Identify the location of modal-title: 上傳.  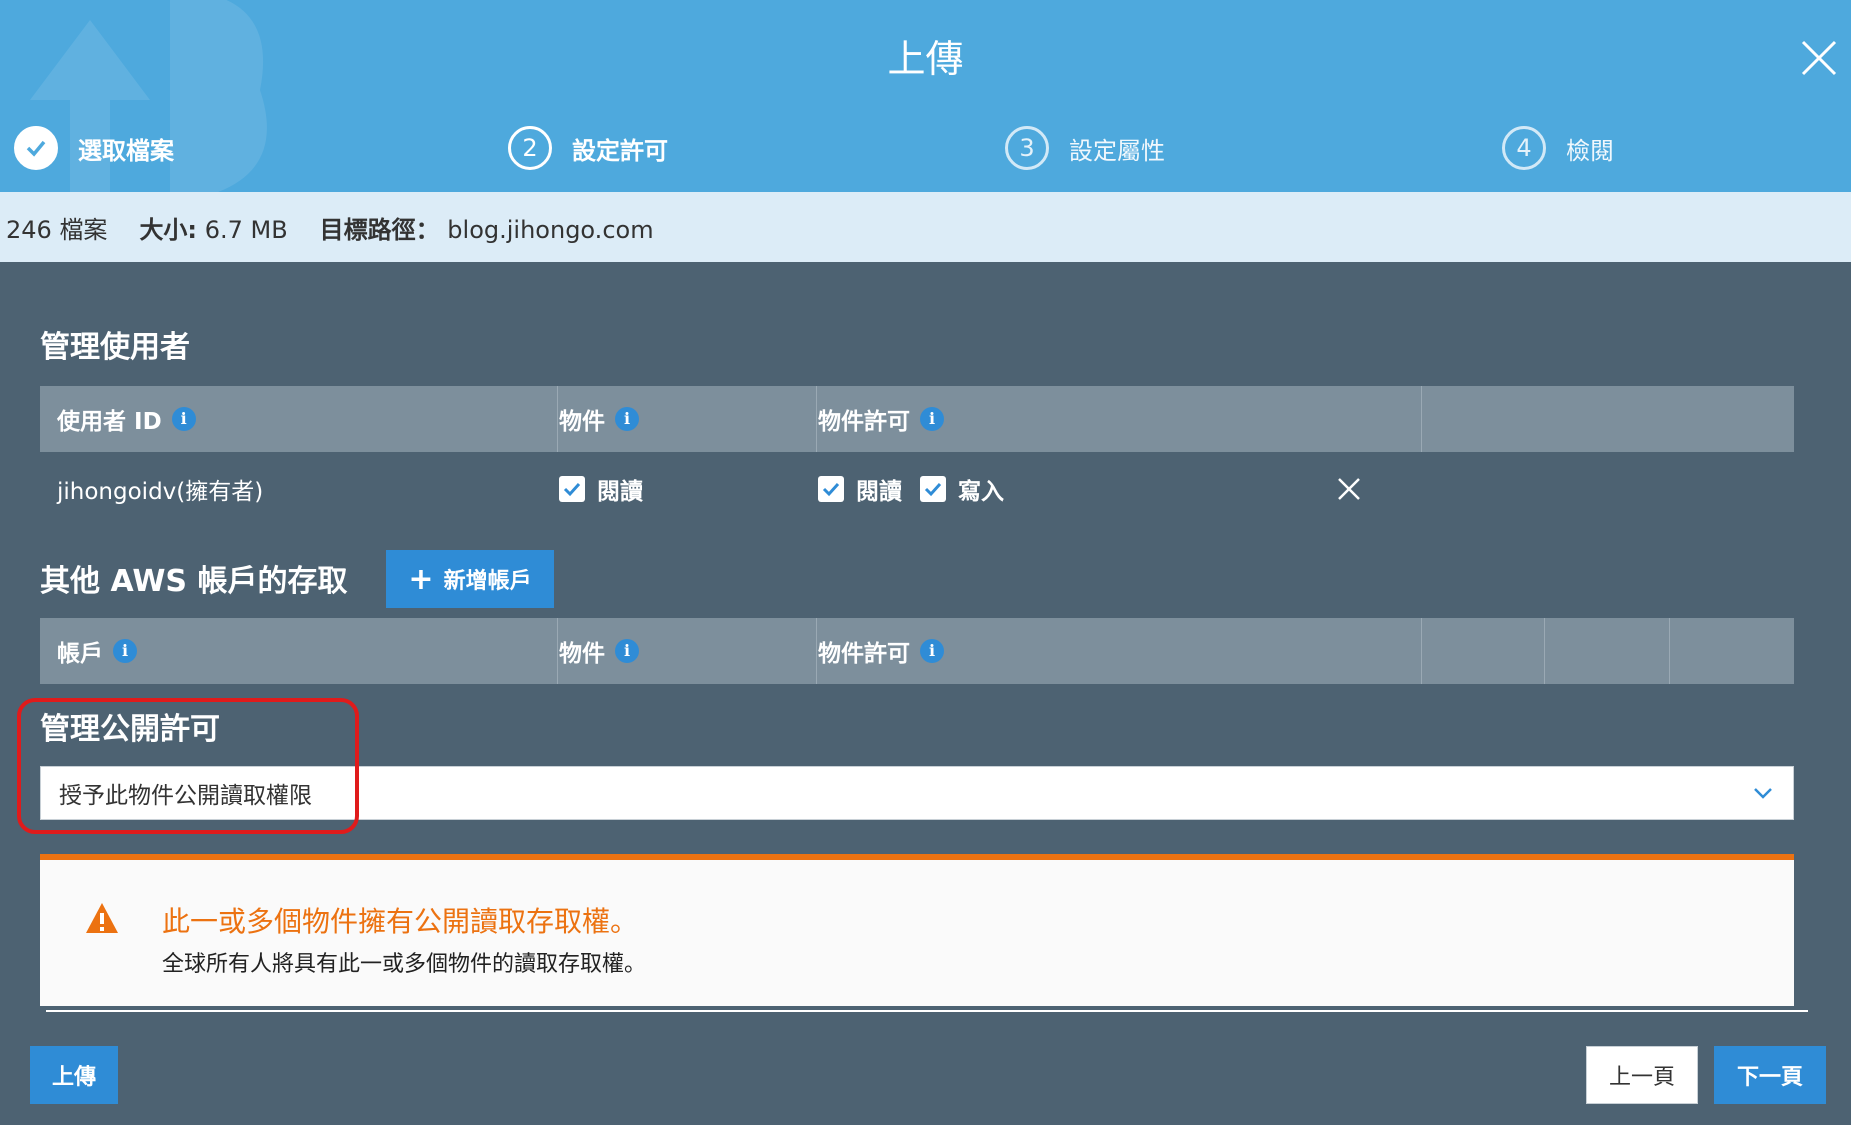
(925, 59).